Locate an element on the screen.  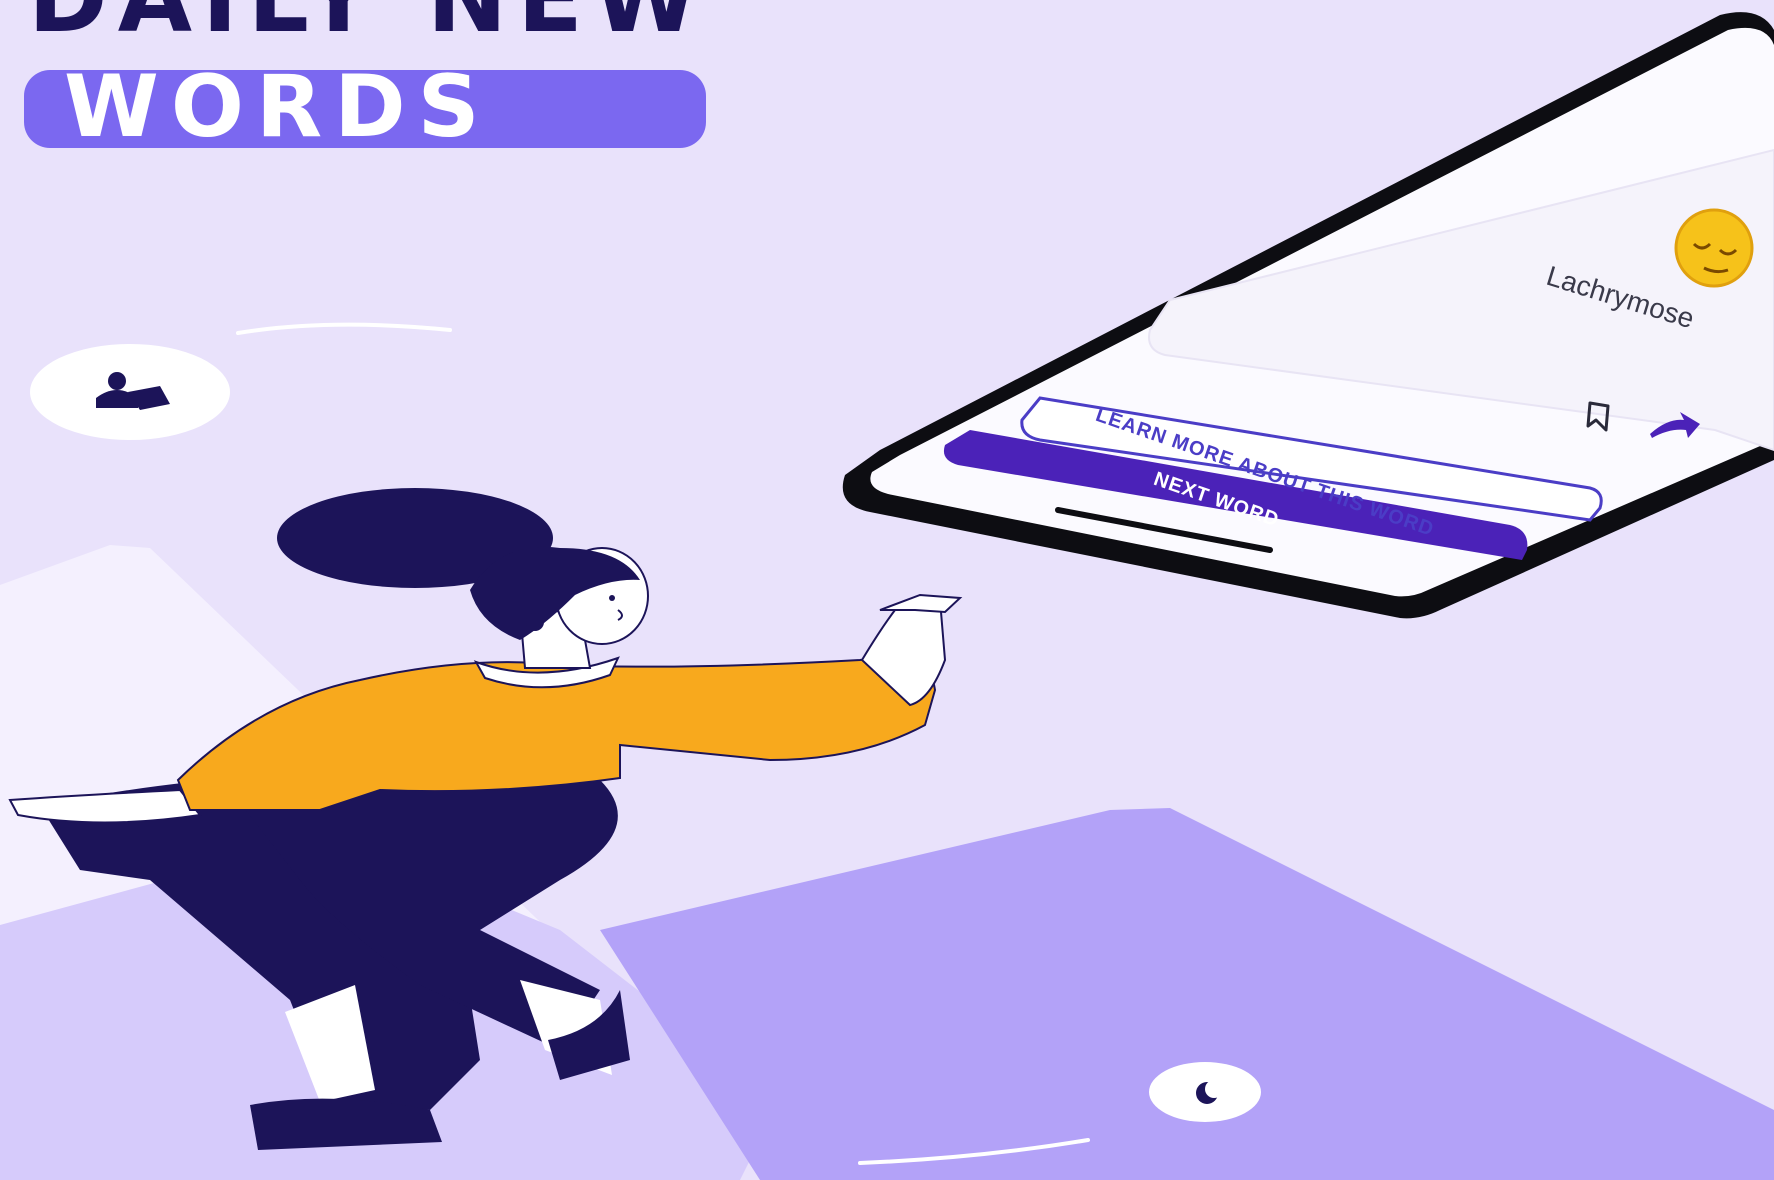
moon-badge is located at coordinates (1205, 1092).